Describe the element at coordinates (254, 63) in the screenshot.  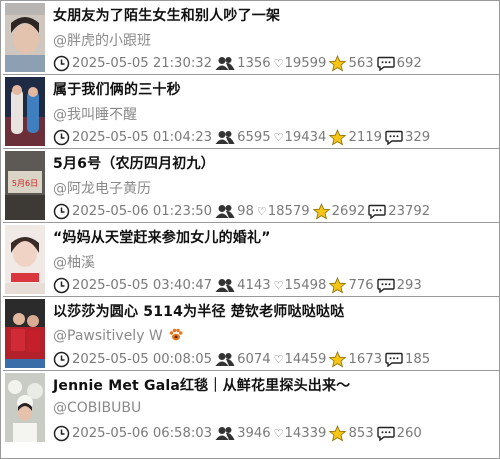
I see `play-count: 1356` at that location.